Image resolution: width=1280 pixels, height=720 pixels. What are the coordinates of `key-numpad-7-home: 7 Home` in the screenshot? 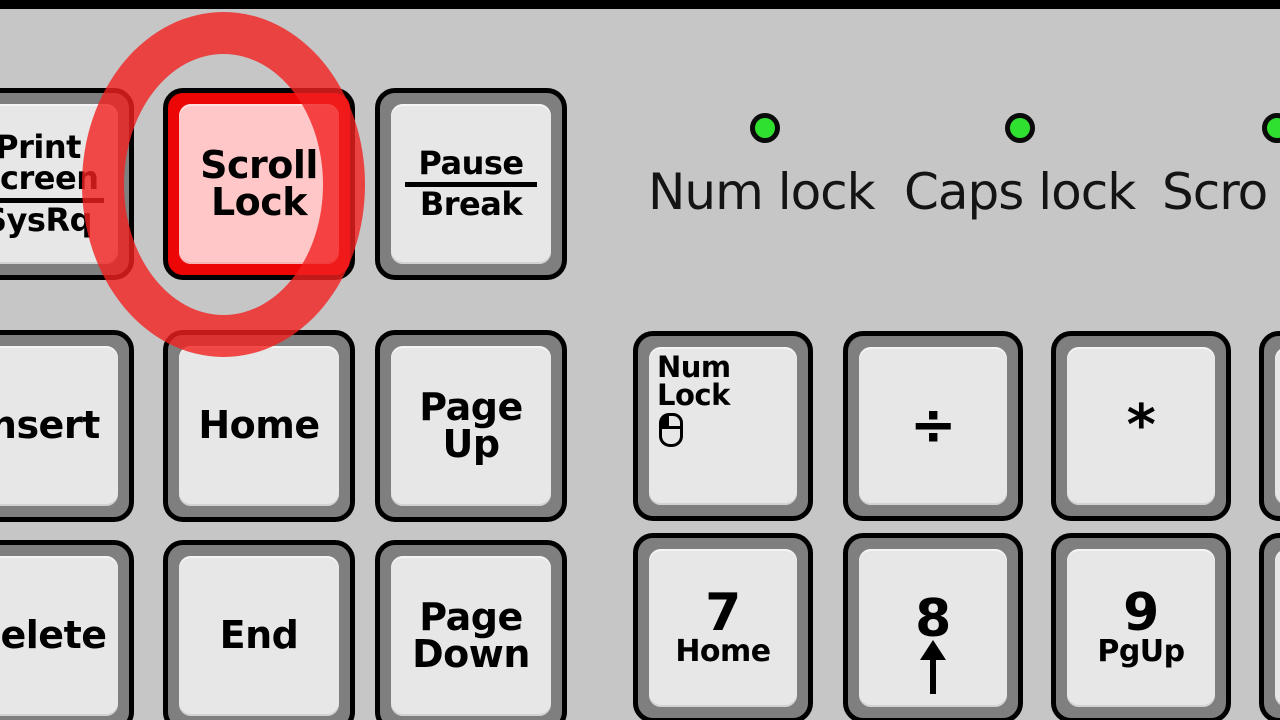 It's located at (723, 626).